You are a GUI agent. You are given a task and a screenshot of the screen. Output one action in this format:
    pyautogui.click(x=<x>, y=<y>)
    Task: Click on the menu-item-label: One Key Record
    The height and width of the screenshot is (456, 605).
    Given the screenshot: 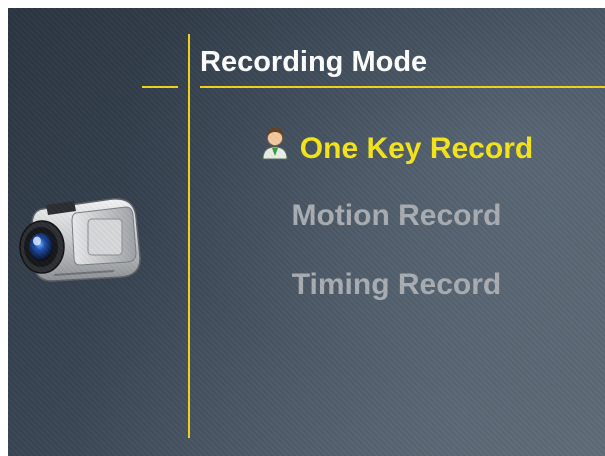 What is the action you would take?
    pyautogui.click(x=416, y=148)
    